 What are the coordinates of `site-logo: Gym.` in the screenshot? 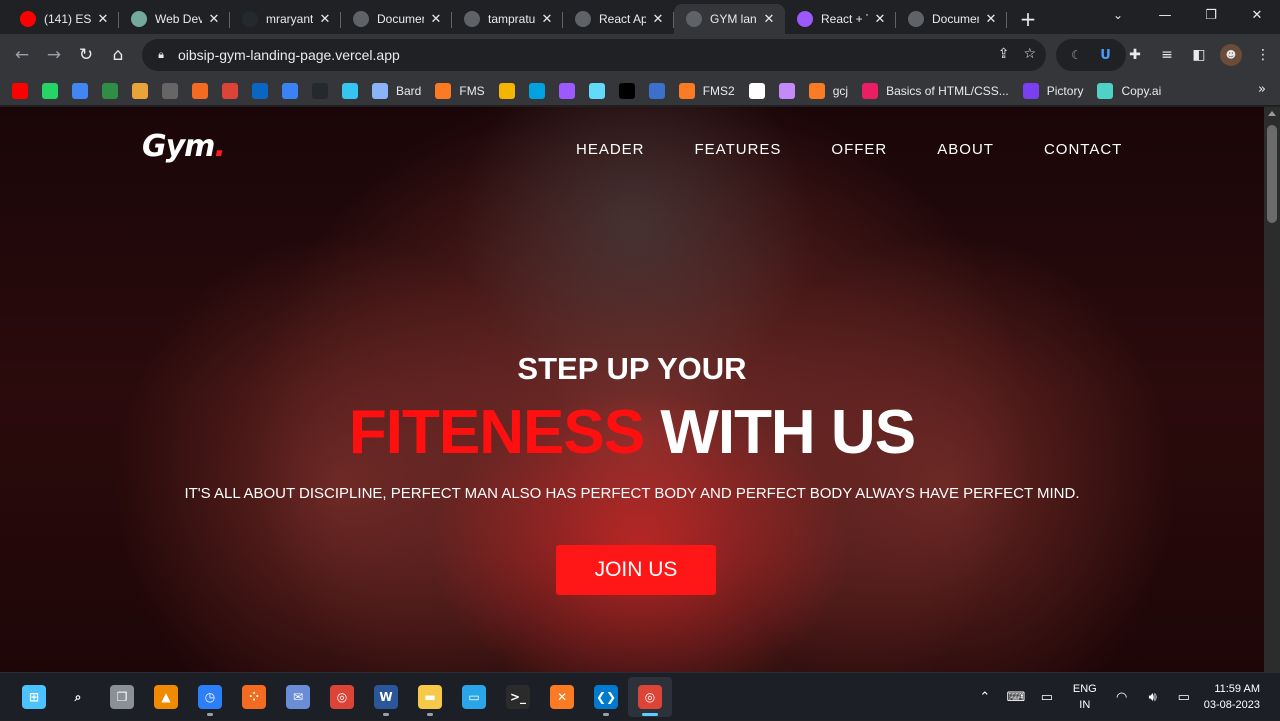 It's located at (184, 146).